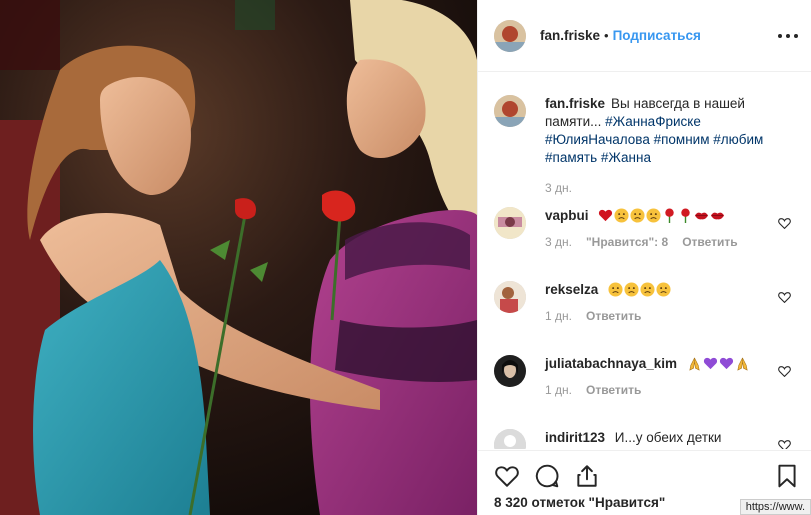 Image resolution: width=811 pixels, height=515 pixels. What do you see at coordinates (644, 475) in the screenshot?
I see `action-bar` at bounding box center [644, 475].